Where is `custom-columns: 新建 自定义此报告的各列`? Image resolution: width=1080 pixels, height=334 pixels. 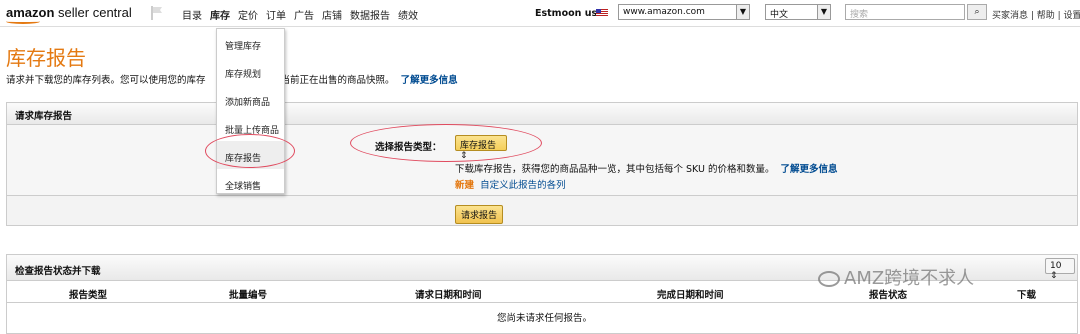
custom-columns: 新建 自定义此报告的各列 is located at coordinates (510, 184).